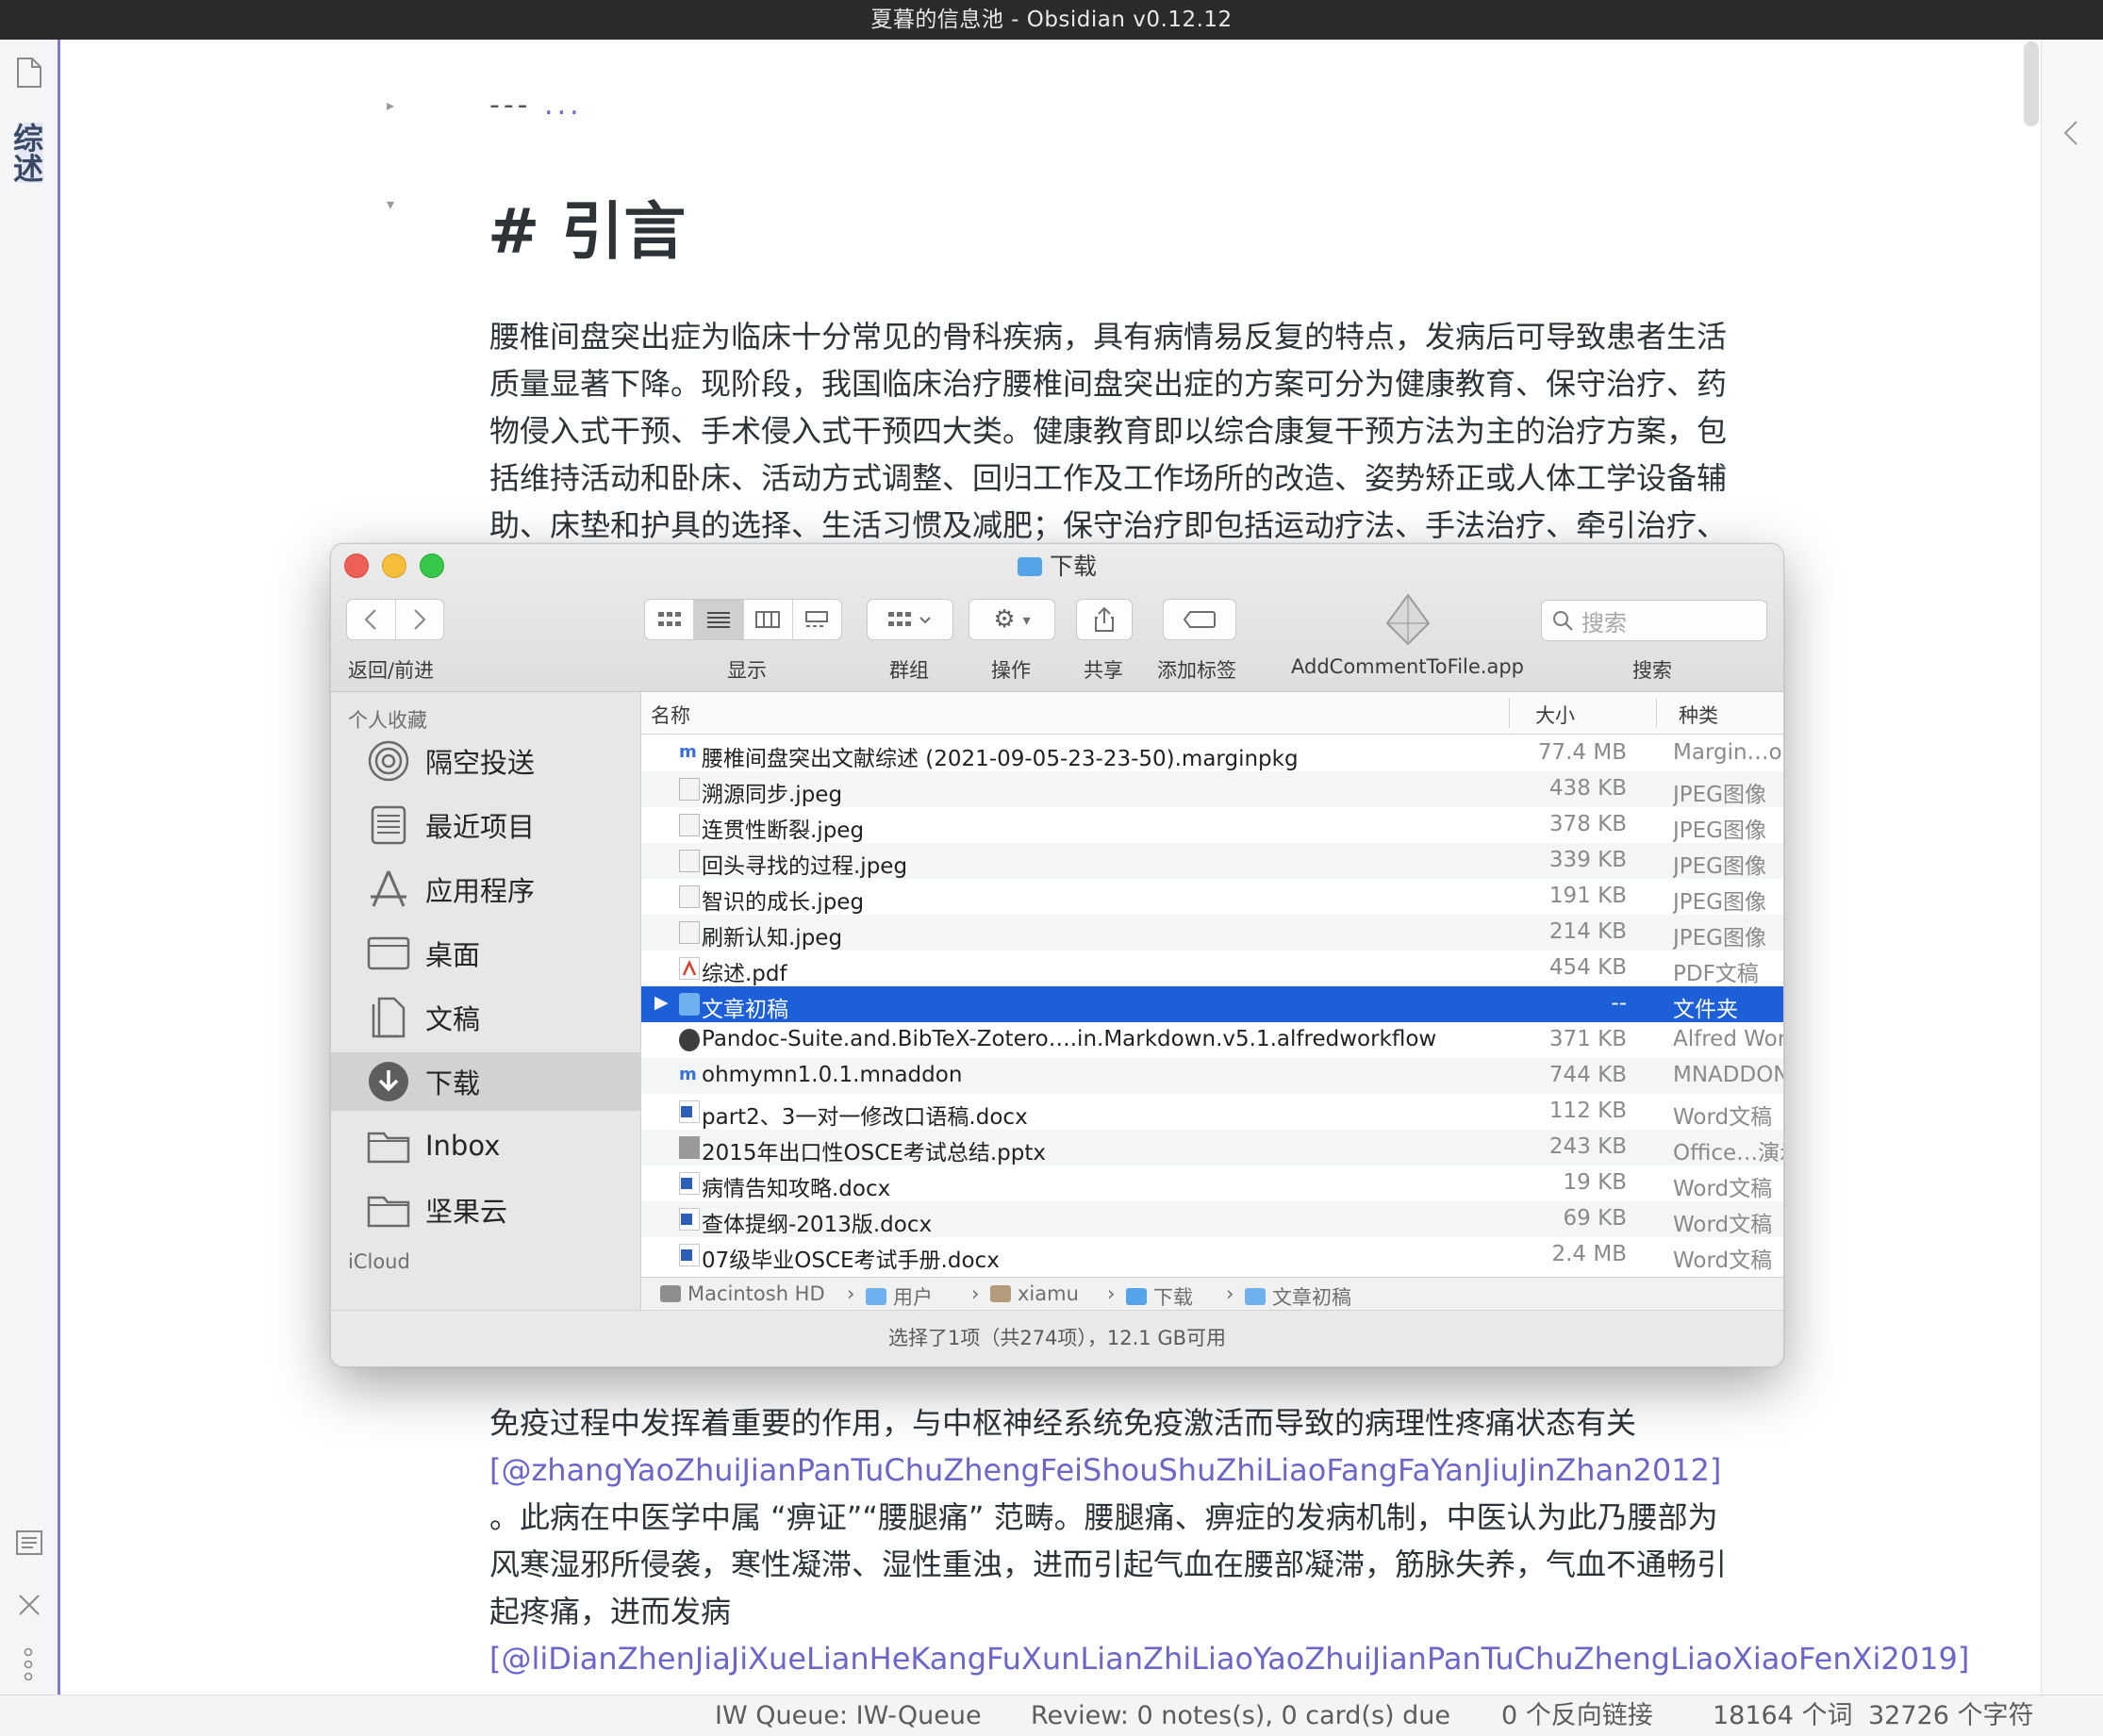 The image size is (2103, 1736). I want to click on file-row: ▶ 文章初稿 -- 文件夹, so click(1212, 1004).